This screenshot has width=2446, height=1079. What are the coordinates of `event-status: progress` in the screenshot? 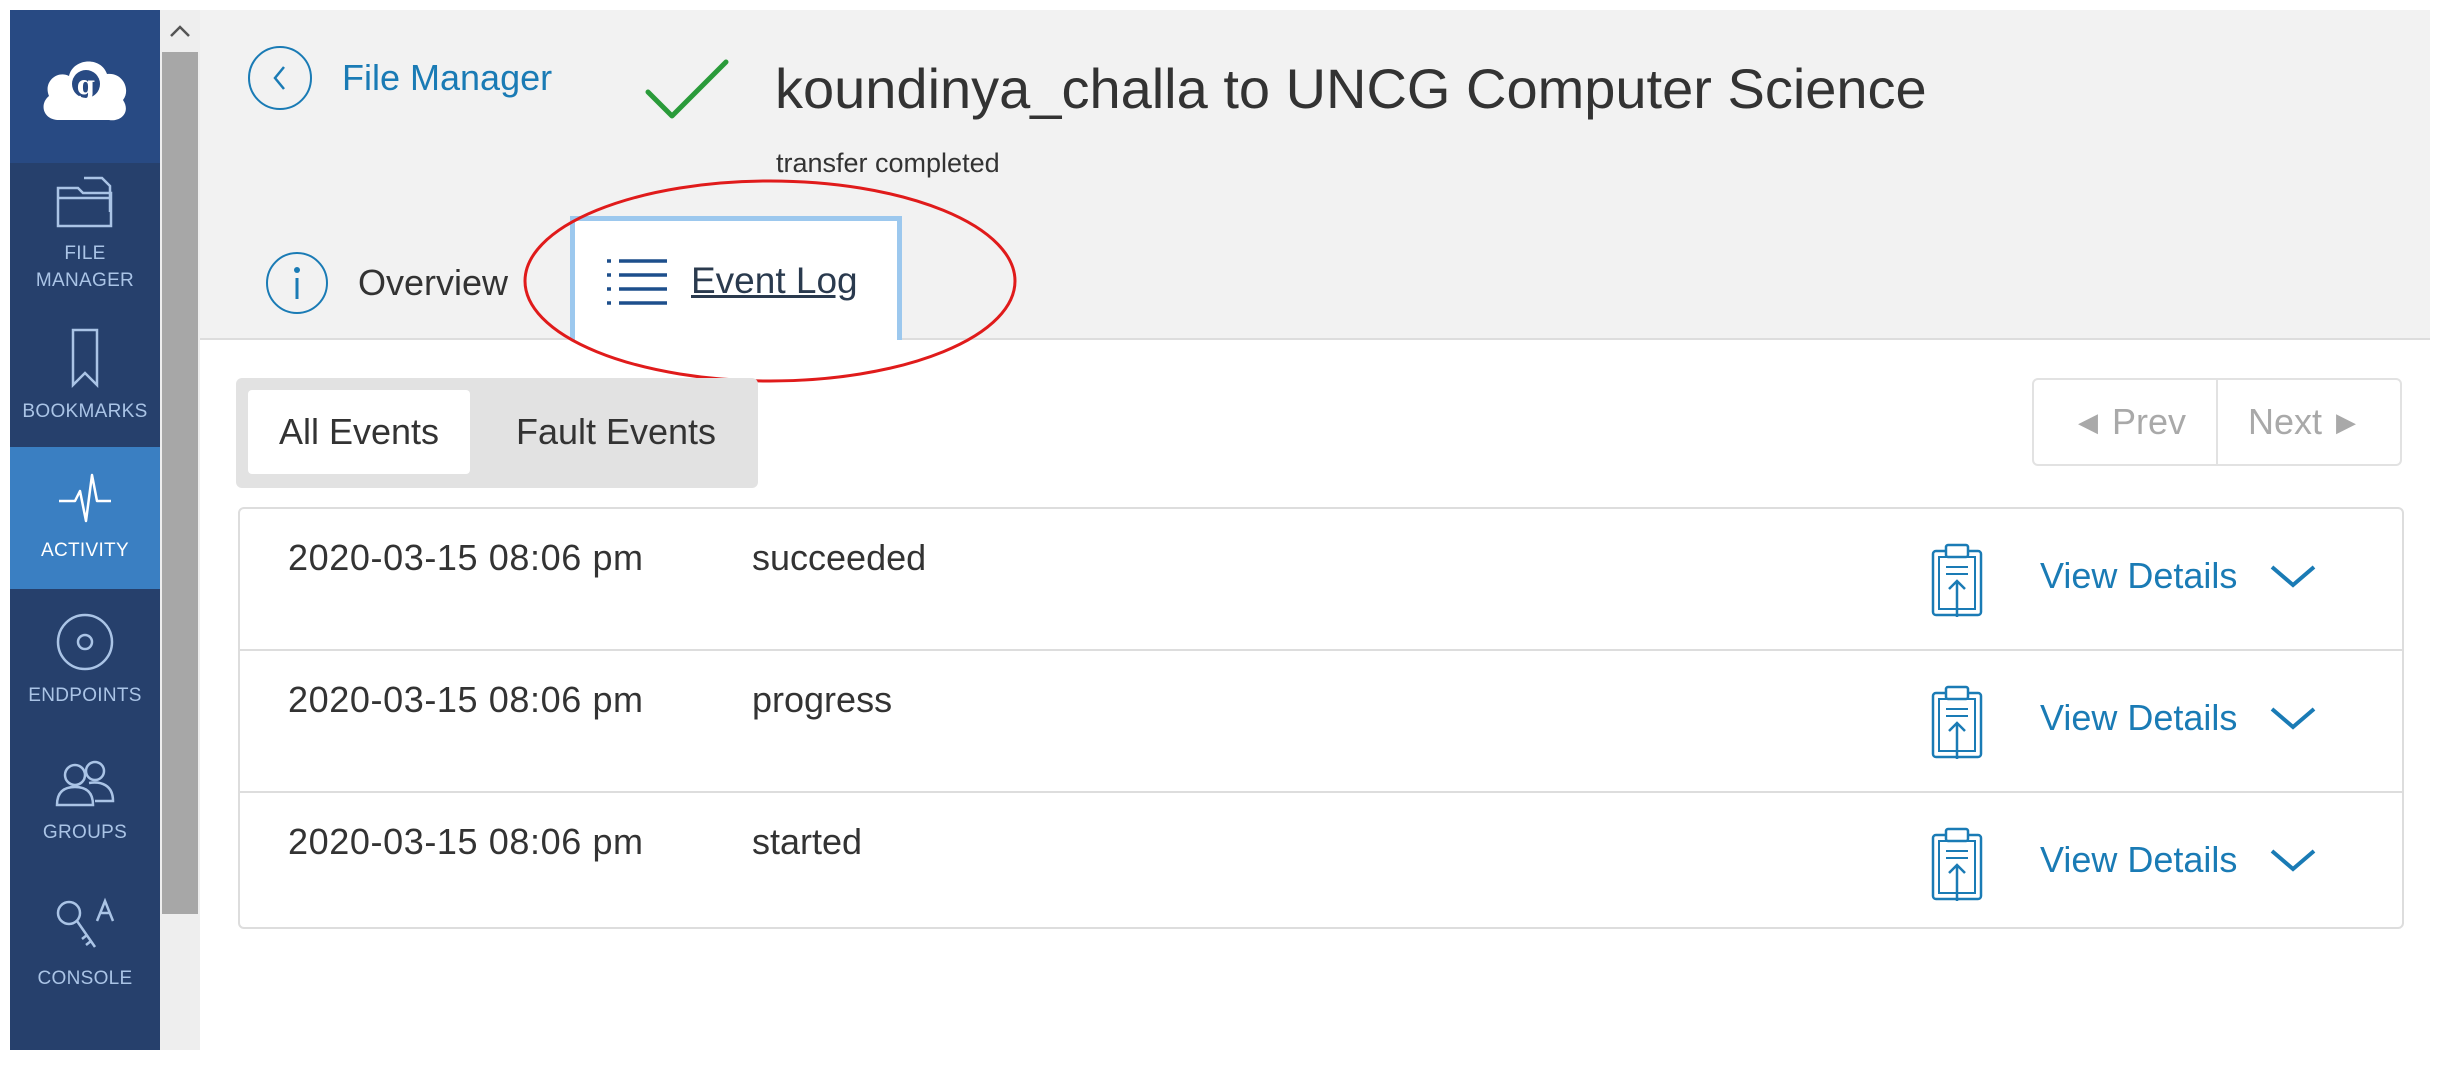 It's located at (822, 699).